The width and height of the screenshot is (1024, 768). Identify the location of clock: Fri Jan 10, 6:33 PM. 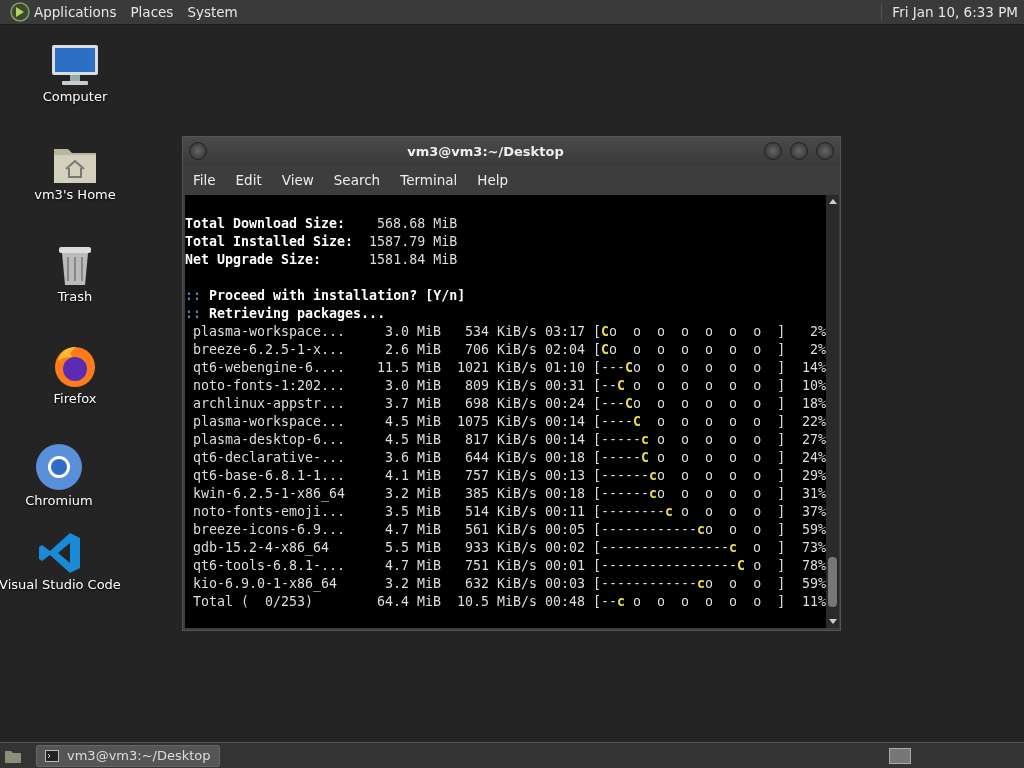
(949, 12).